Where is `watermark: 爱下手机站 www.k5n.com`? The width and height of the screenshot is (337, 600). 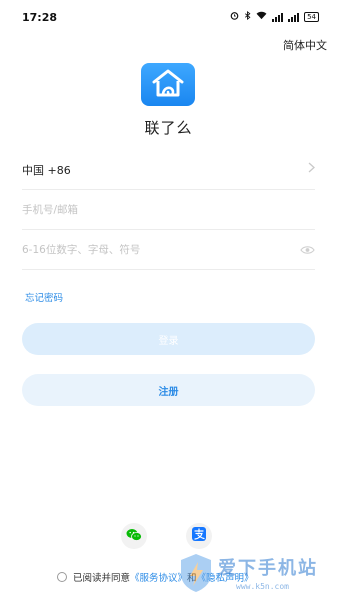 watermark: 爱下手机站 www.k5n.com is located at coordinates (253, 573).